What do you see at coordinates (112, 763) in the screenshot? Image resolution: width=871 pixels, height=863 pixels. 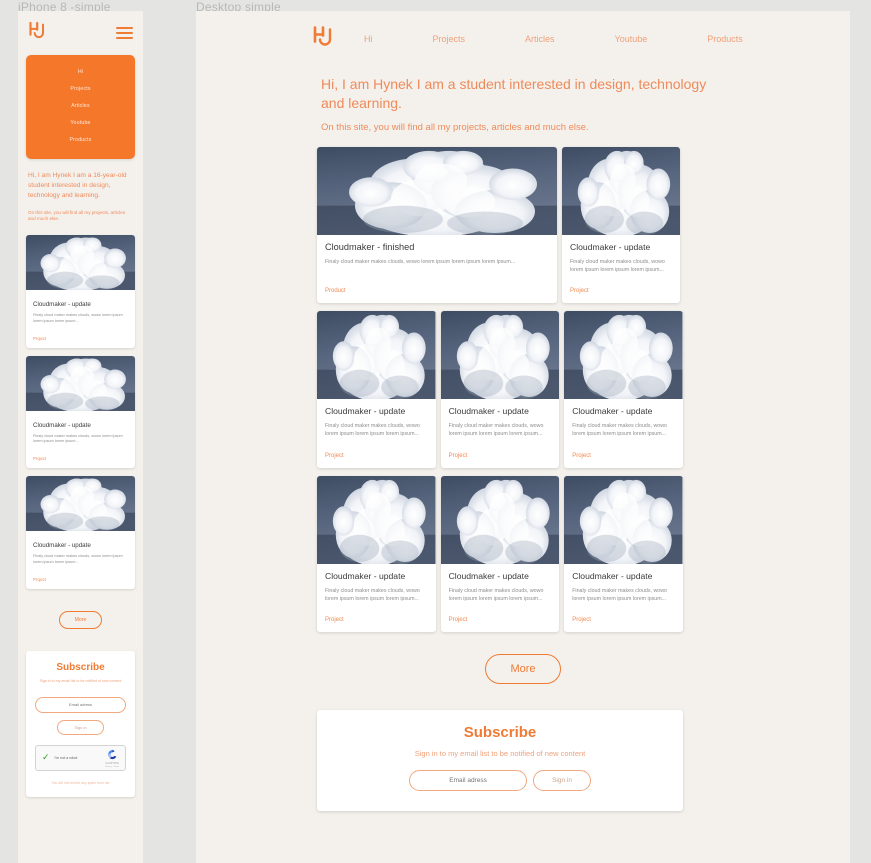 I see `recaptcha-brand: reCAPTCHA` at bounding box center [112, 763].